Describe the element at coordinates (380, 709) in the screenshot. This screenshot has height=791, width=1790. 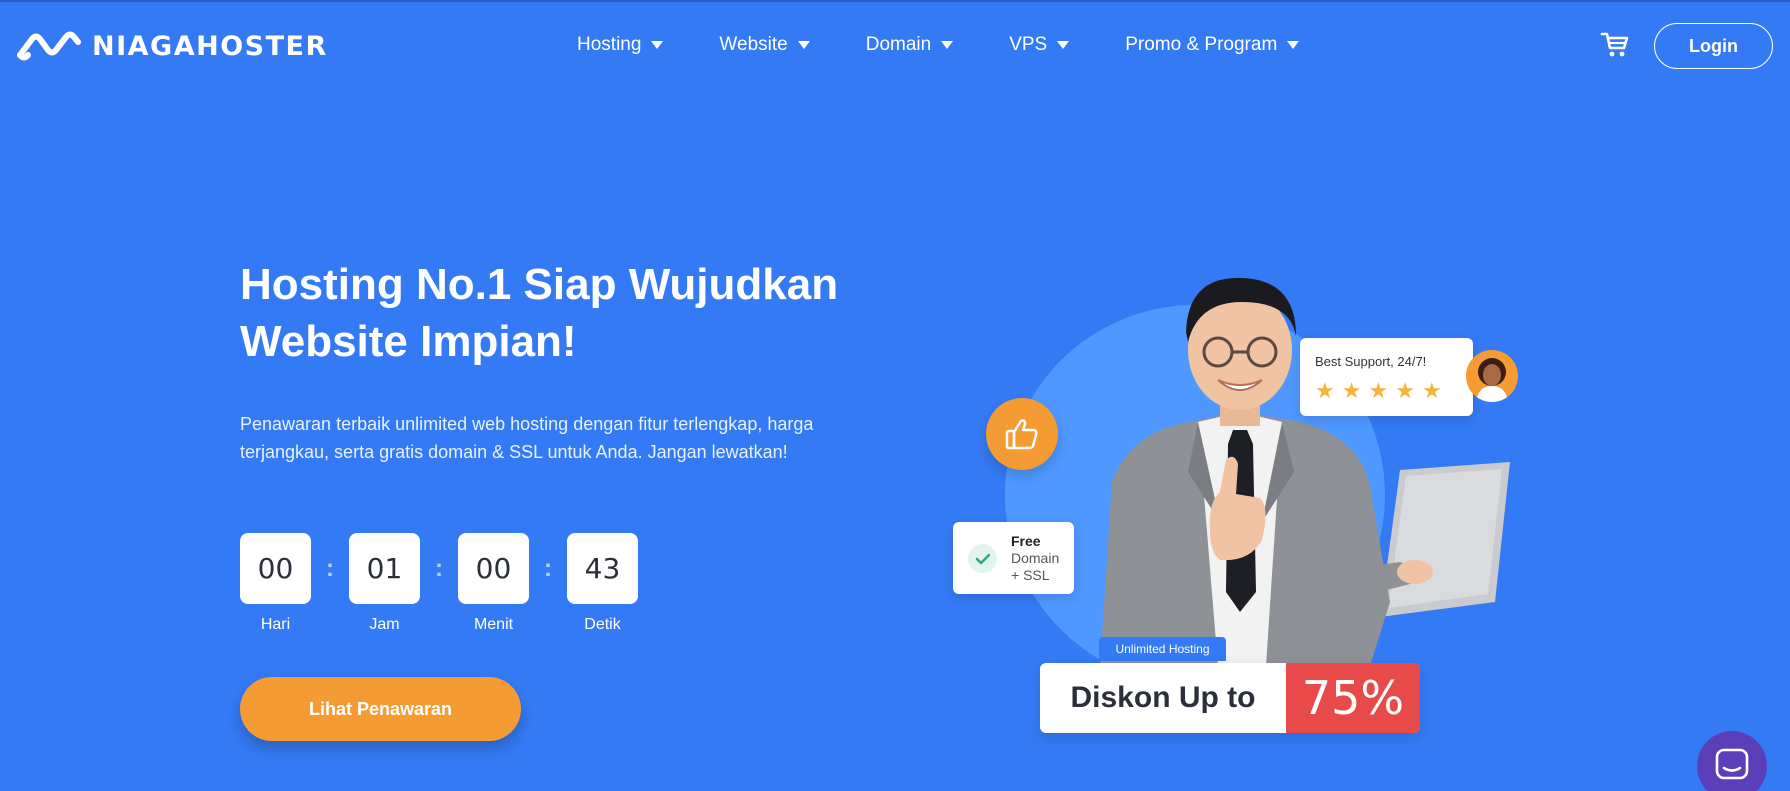
I see `lihat-penawaran-button: Lihat Penawaran` at that location.